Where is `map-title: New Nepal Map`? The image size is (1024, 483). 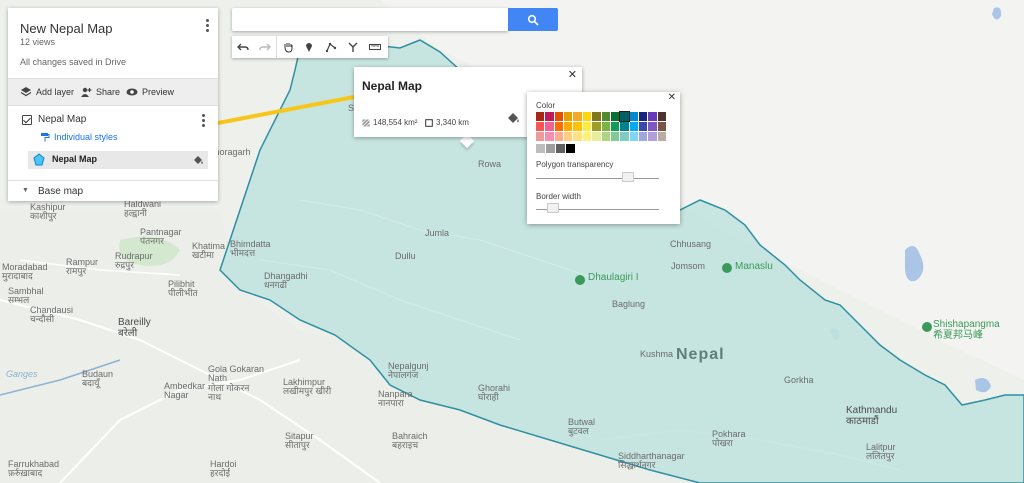
map-title: New Nepal Map is located at coordinates (66, 28).